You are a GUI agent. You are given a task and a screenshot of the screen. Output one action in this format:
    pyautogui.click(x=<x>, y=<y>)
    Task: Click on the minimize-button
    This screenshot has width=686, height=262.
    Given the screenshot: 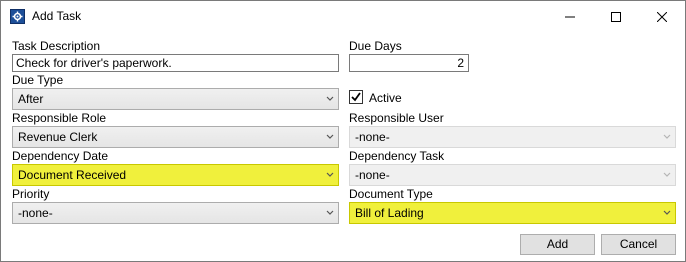 What is the action you would take?
    pyautogui.click(x=570, y=16)
    